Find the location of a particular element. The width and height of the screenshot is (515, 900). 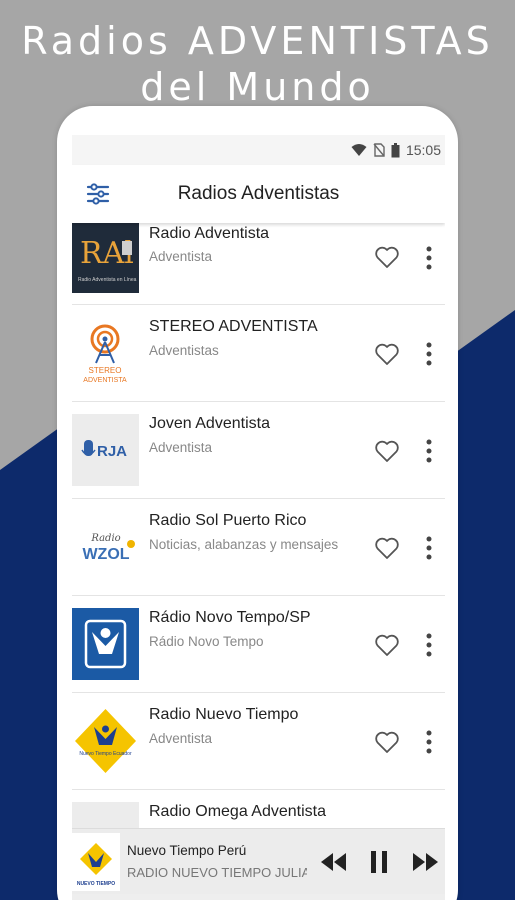

station-logo: RJA is located at coordinates (105, 450).